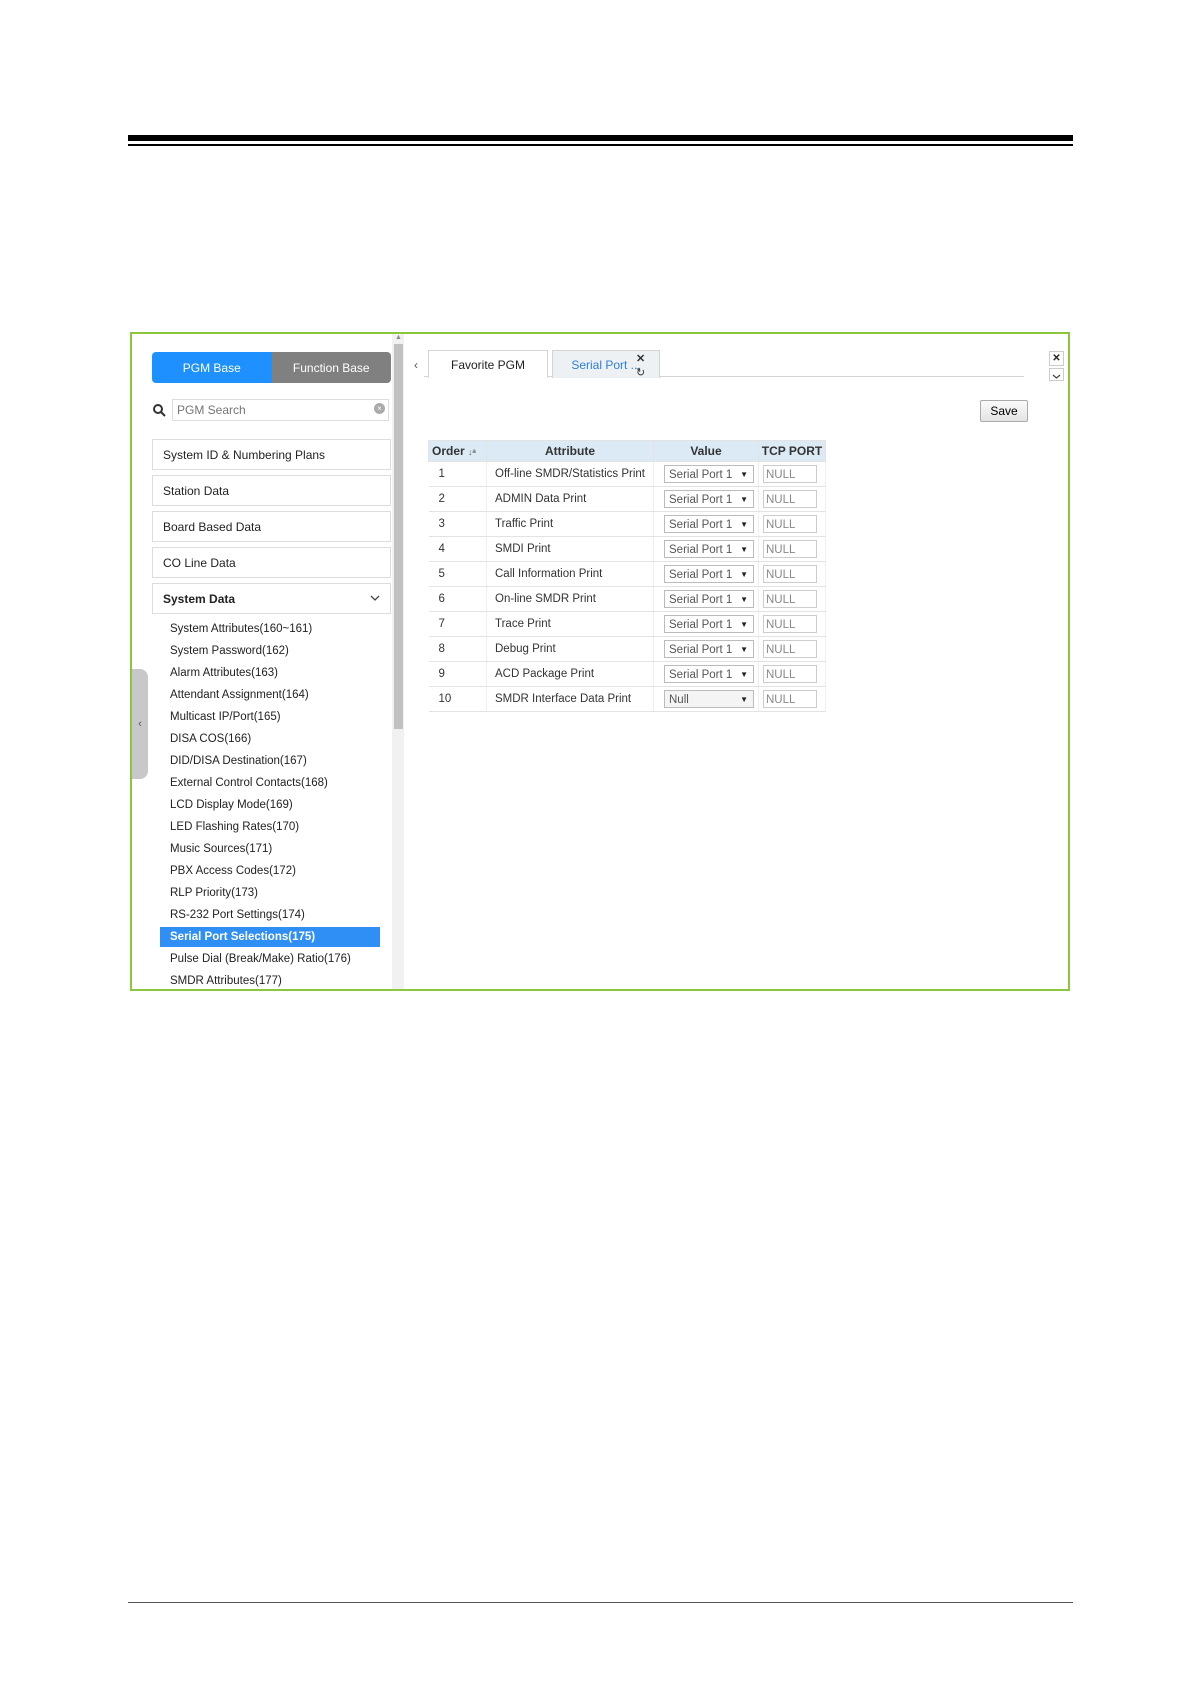 The height and width of the screenshot is (1684, 1191). I want to click on submenu-item: Multicast IP/Port(165), so click(270, 717).